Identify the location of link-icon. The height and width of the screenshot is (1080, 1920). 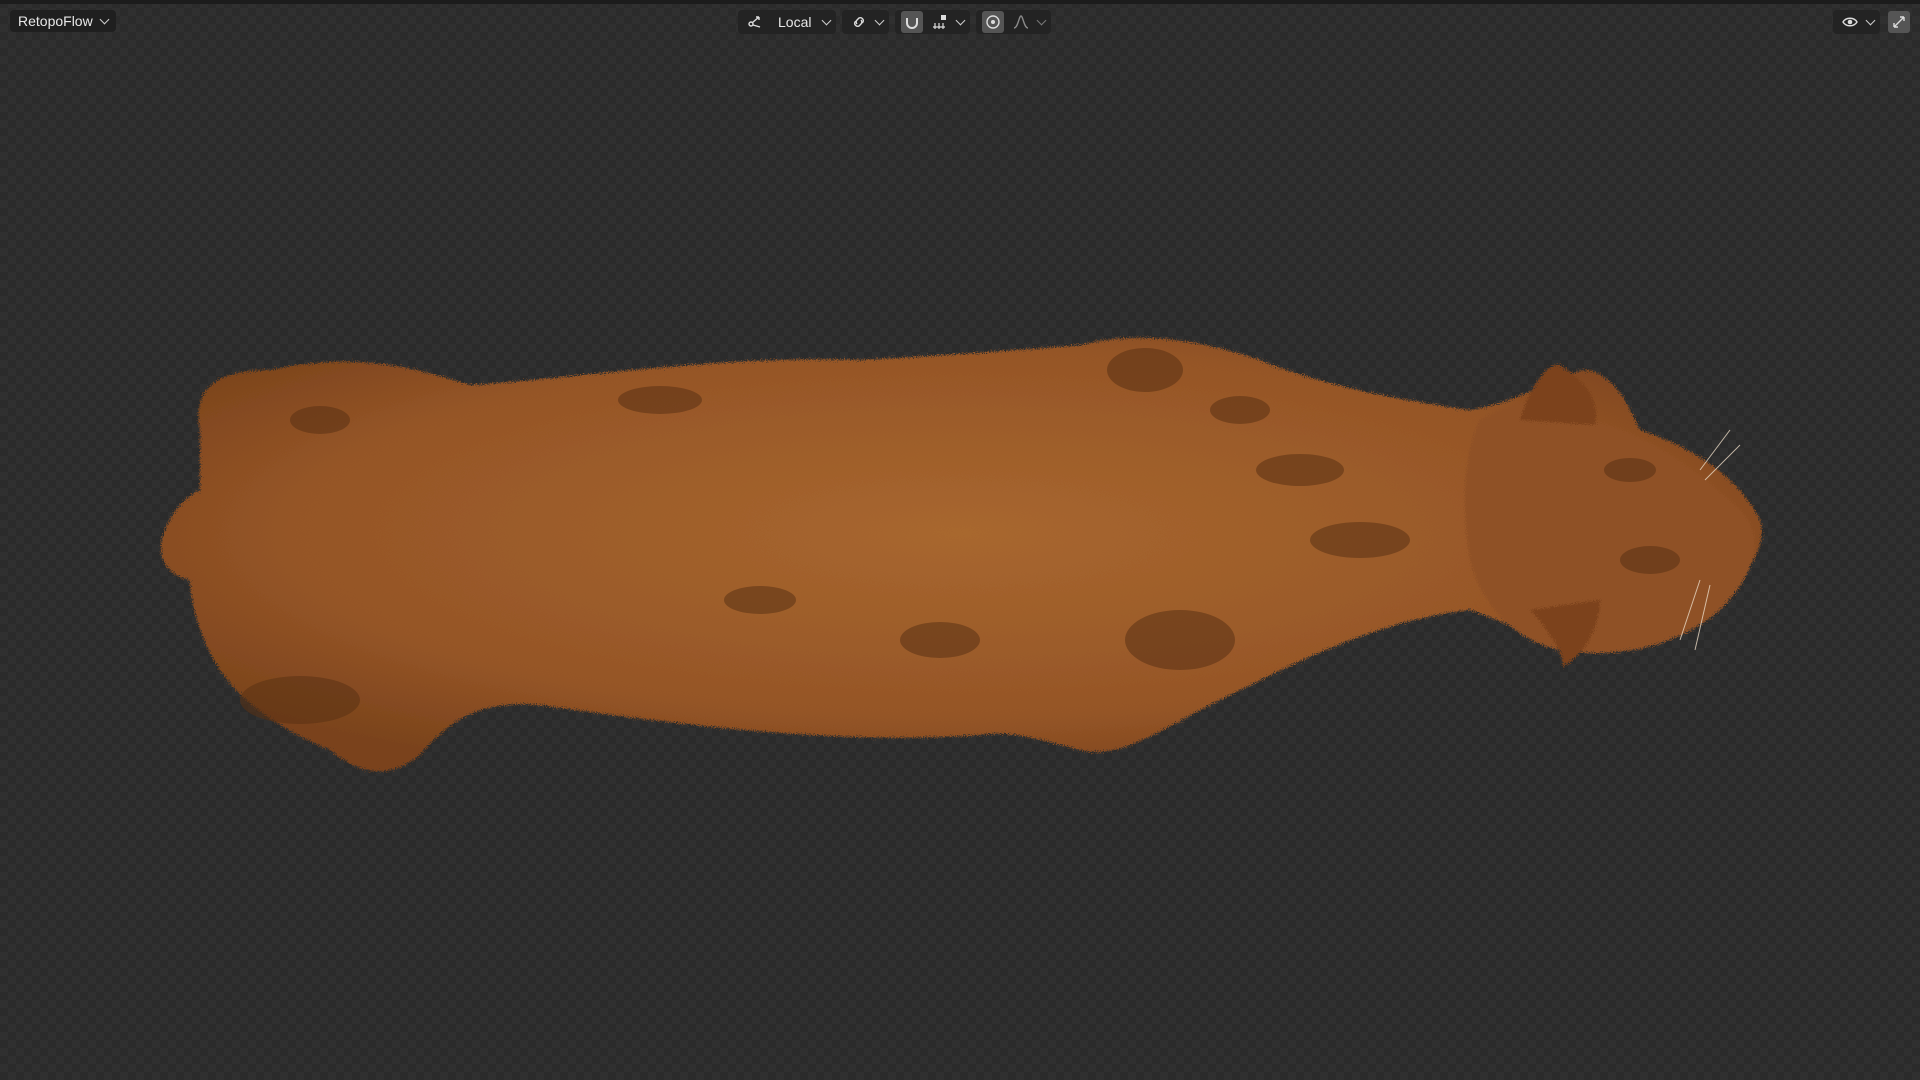
(859, 22).